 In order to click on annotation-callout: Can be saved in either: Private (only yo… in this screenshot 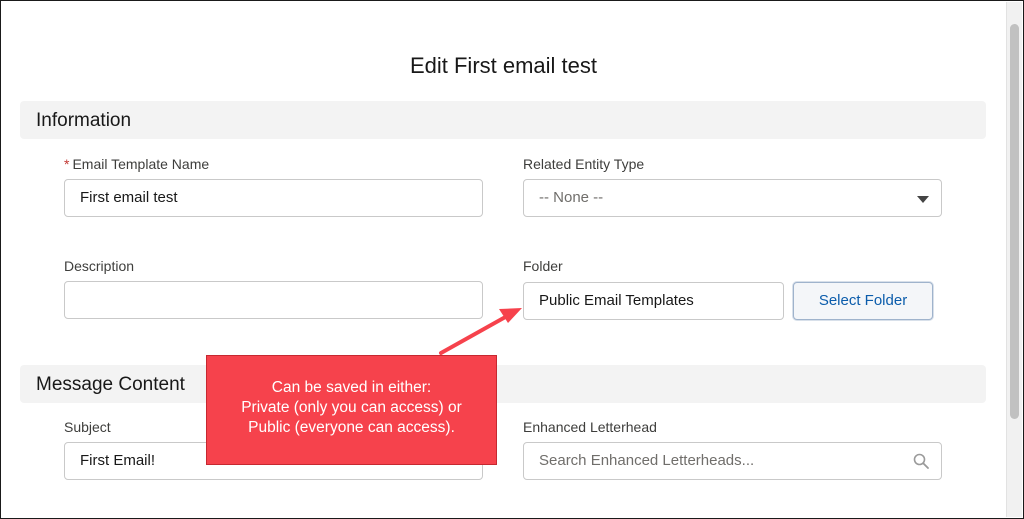, I will do `click(351, 410)`.